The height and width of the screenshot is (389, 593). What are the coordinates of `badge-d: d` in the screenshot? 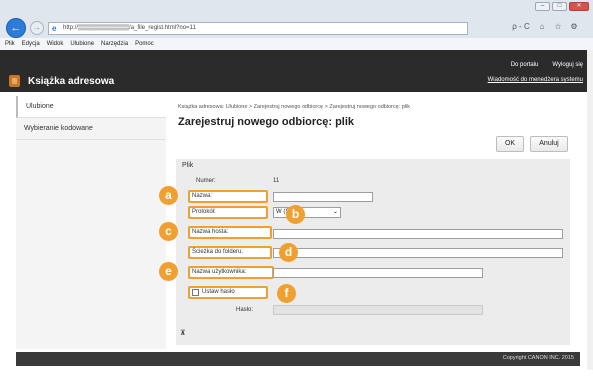 It's located at (288, 252).